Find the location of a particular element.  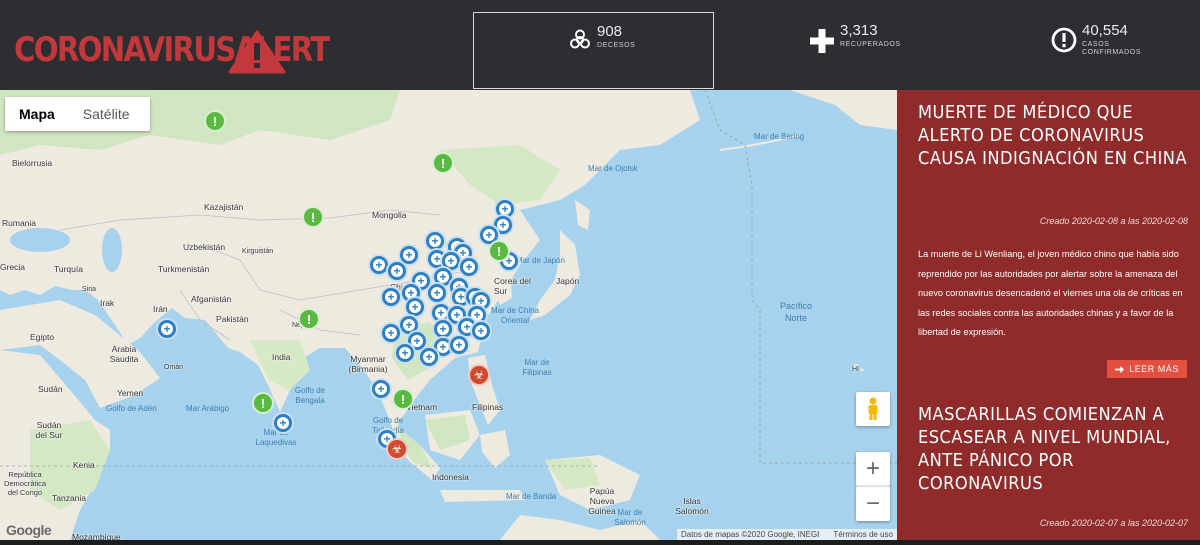

brand-logo: CORONAVIRUSALERT is located at coordinates (197, 51).